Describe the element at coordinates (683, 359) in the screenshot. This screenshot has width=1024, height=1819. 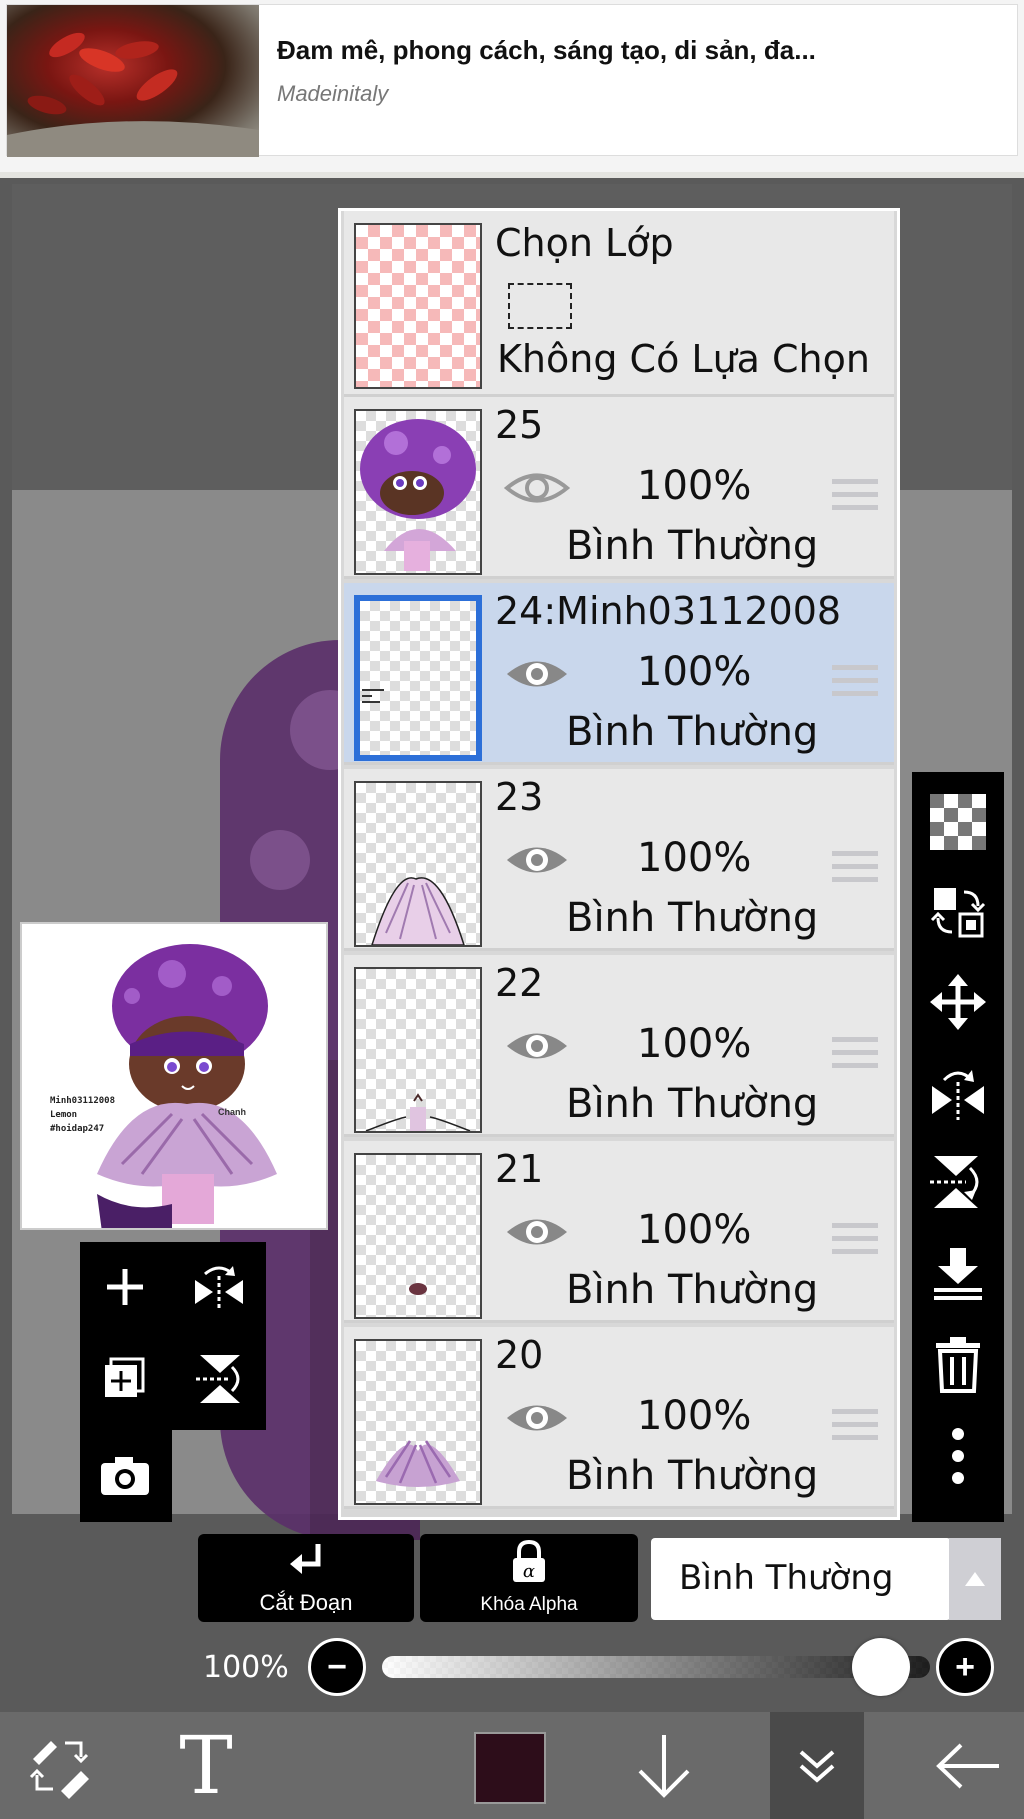
I see `selection-status: Không Có Lựa Chọn` at that location.